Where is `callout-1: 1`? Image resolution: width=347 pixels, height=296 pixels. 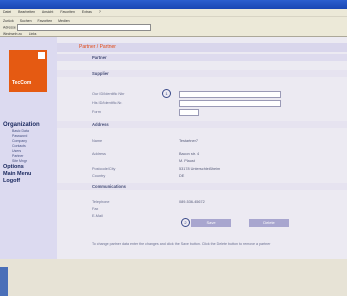 callout-1: 1 is located at coordinates (166, 93).